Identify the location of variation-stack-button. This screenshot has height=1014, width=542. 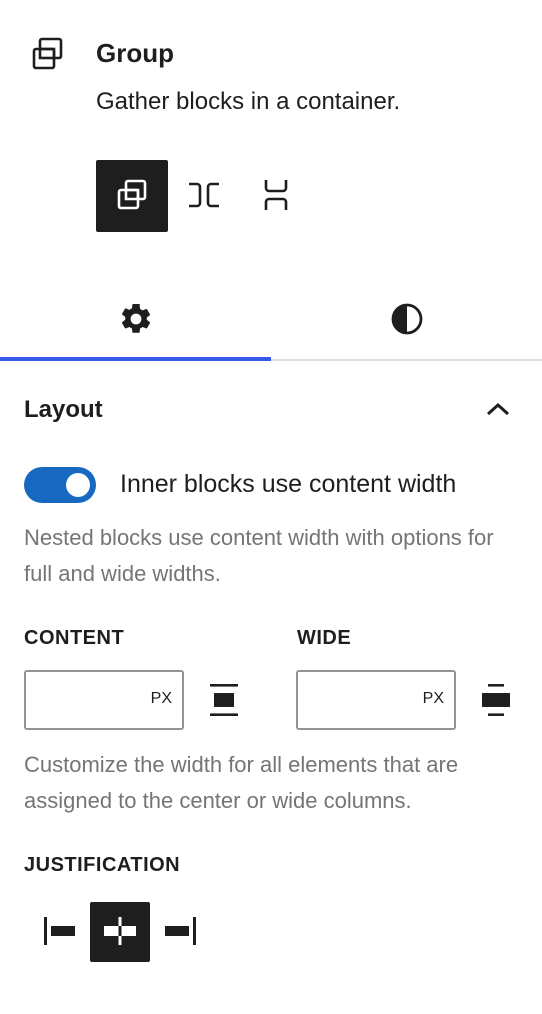
(276, 196).